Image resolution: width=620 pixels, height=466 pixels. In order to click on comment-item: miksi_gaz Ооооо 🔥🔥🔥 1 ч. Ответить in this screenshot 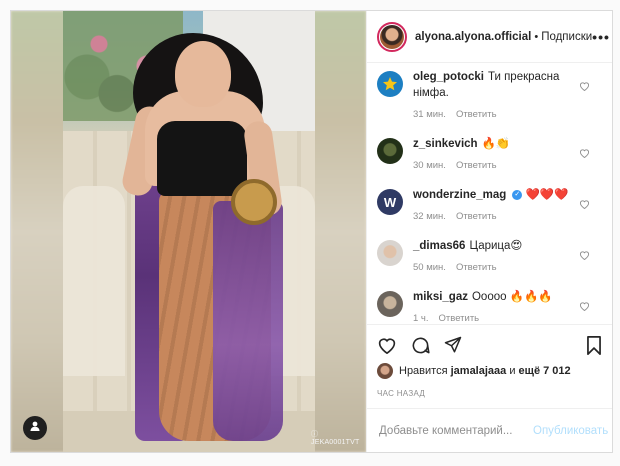, I will do `click(489, 306)`.